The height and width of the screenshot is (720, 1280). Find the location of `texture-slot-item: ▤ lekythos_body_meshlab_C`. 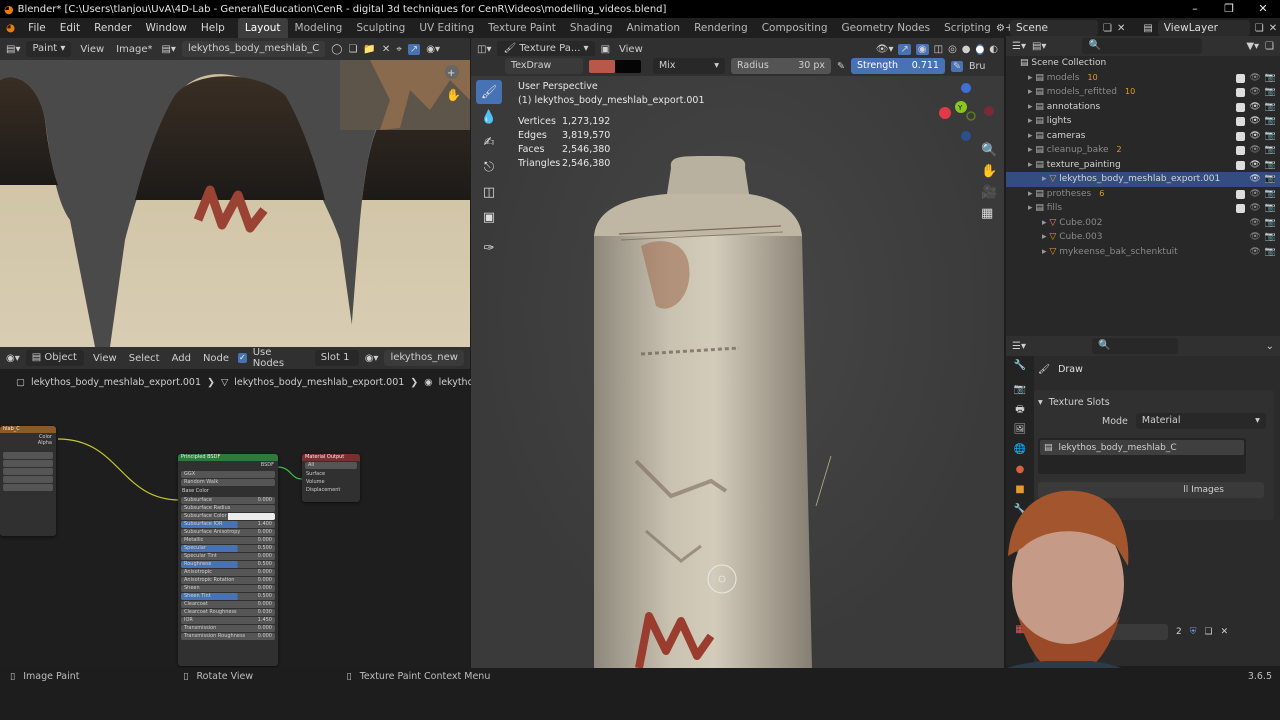

texture-slot-item: ▤ lekythos_body_meshlab_C is located at coordinates (1142, 447).